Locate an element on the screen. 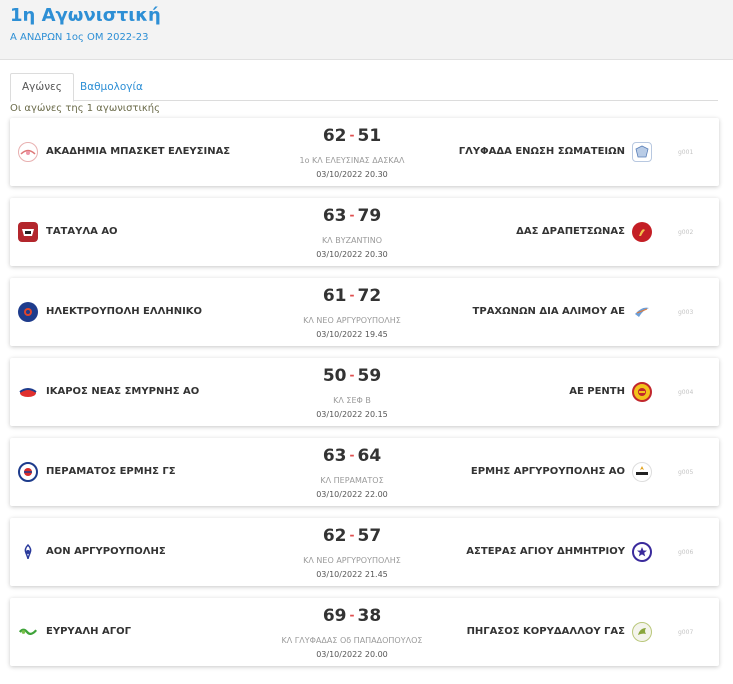 Image resolution: width=733 pixels, height=684 pixels. home-score: 50 is located at coordinates (334, 376).